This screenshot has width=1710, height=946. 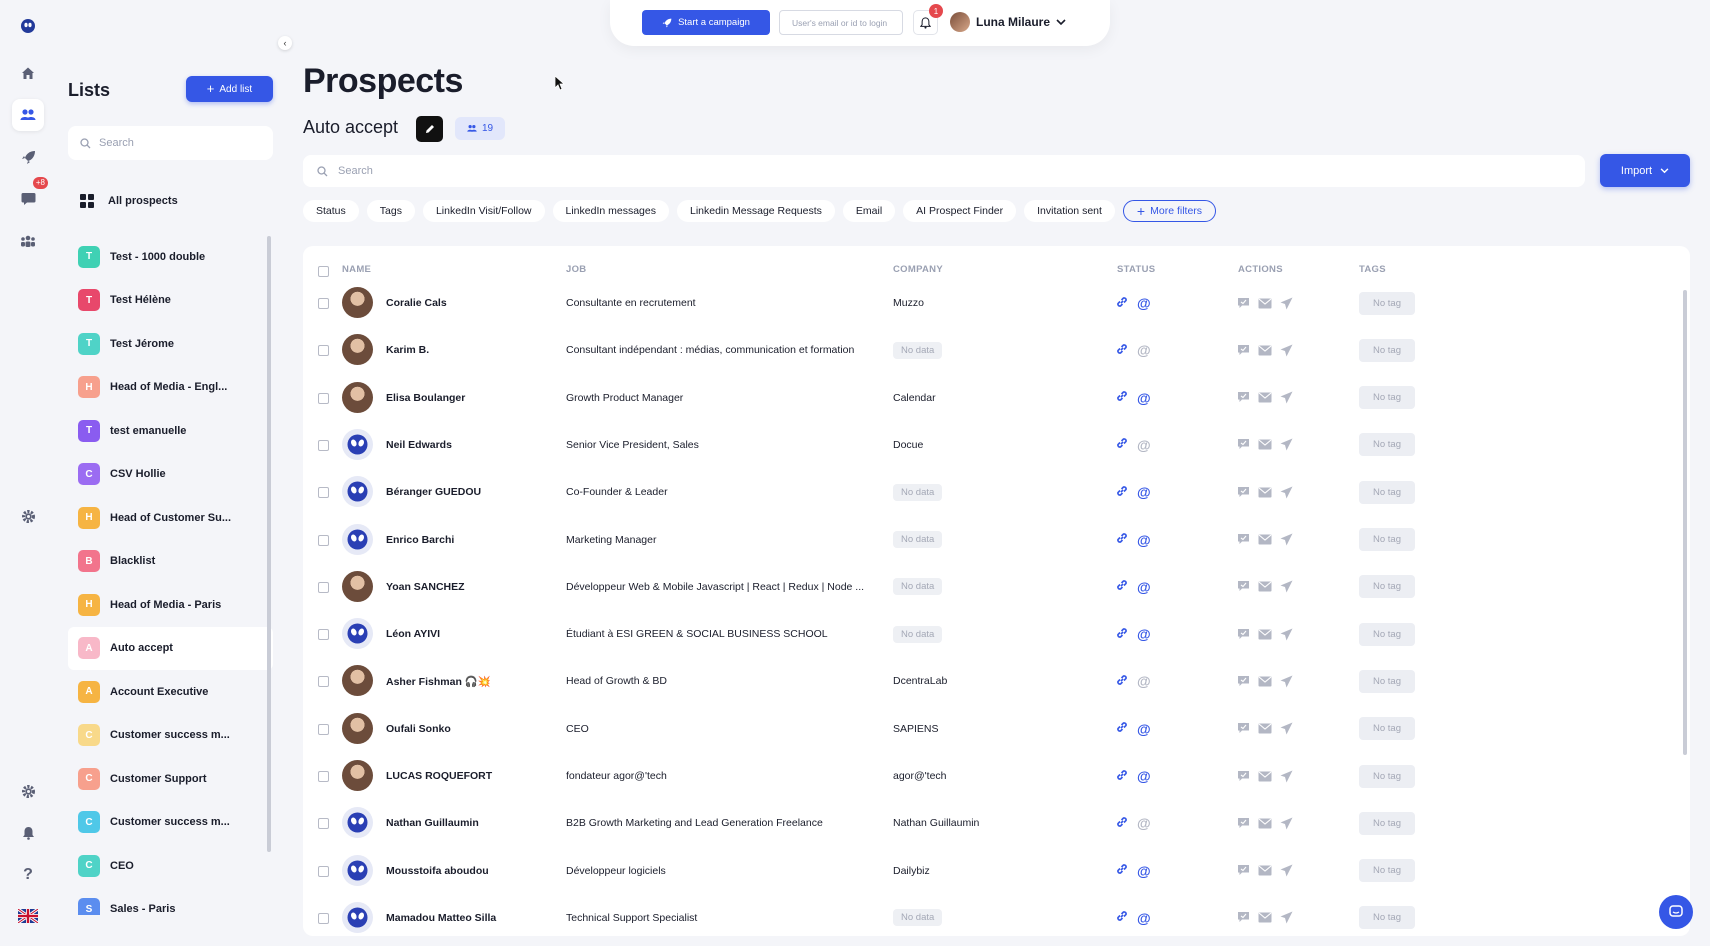 What do you see at coordinates (441, 915) in the screenshot?
I see `prospect-name: Mamadou Matteo Silla` at bounding box center [441, 915].